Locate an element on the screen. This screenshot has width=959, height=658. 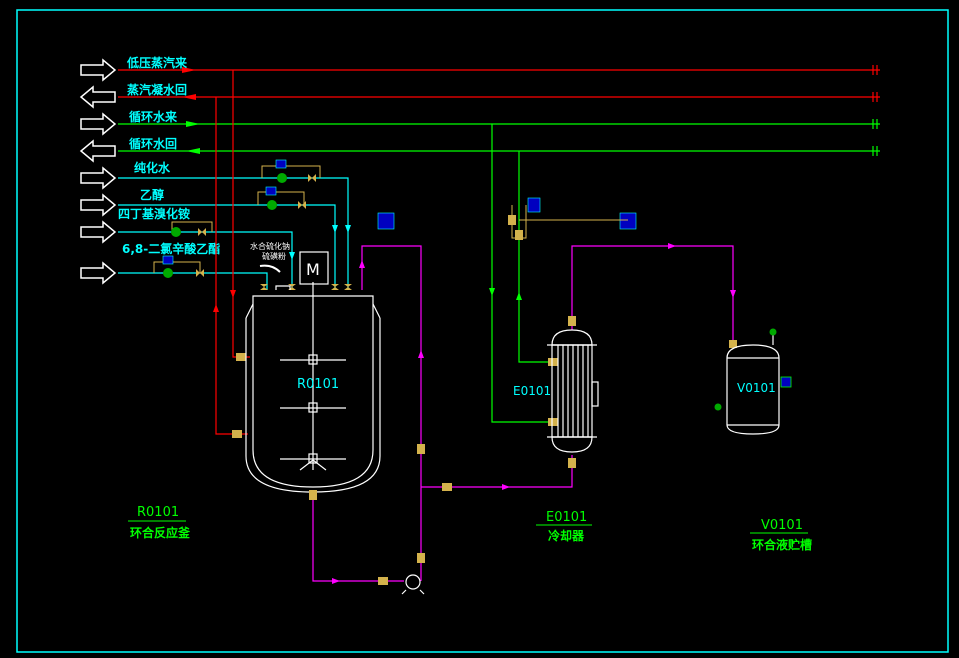
label-dichlorooctanoate: 6,8-二氯辛酸乙酯 is located at coordinates (171, 248).